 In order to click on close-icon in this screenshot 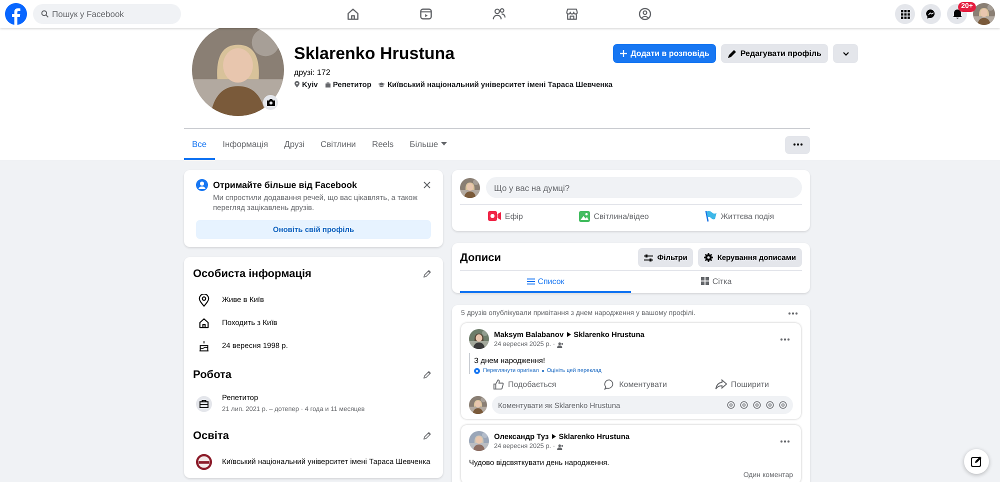, I will do `click(427, 185)`.